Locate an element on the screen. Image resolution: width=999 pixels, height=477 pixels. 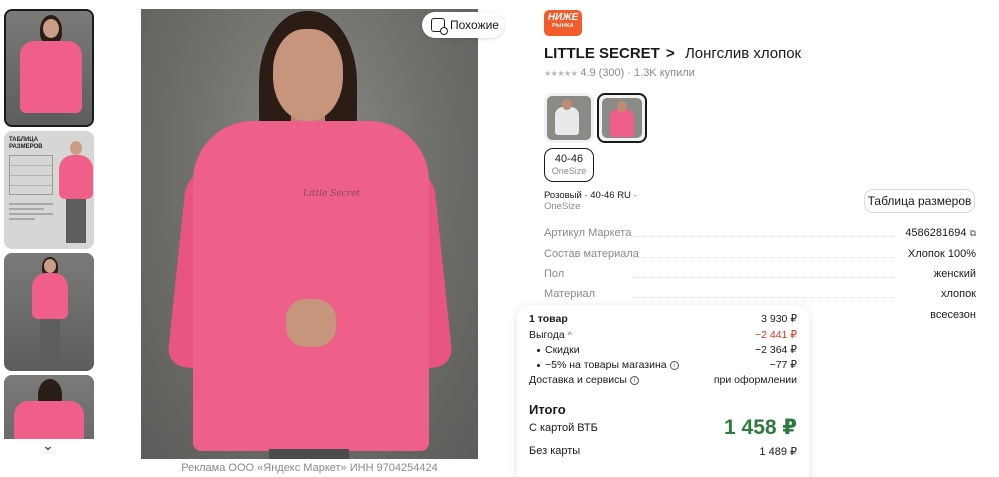
below-market-badge: НИЖЕ РЫНКА is located at coordinates (563, 23).